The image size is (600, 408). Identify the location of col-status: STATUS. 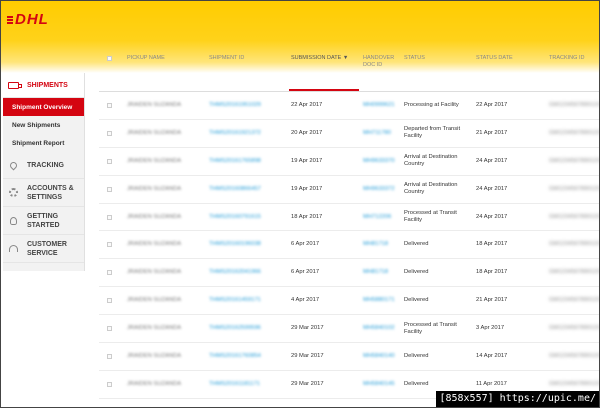
(414, 58).